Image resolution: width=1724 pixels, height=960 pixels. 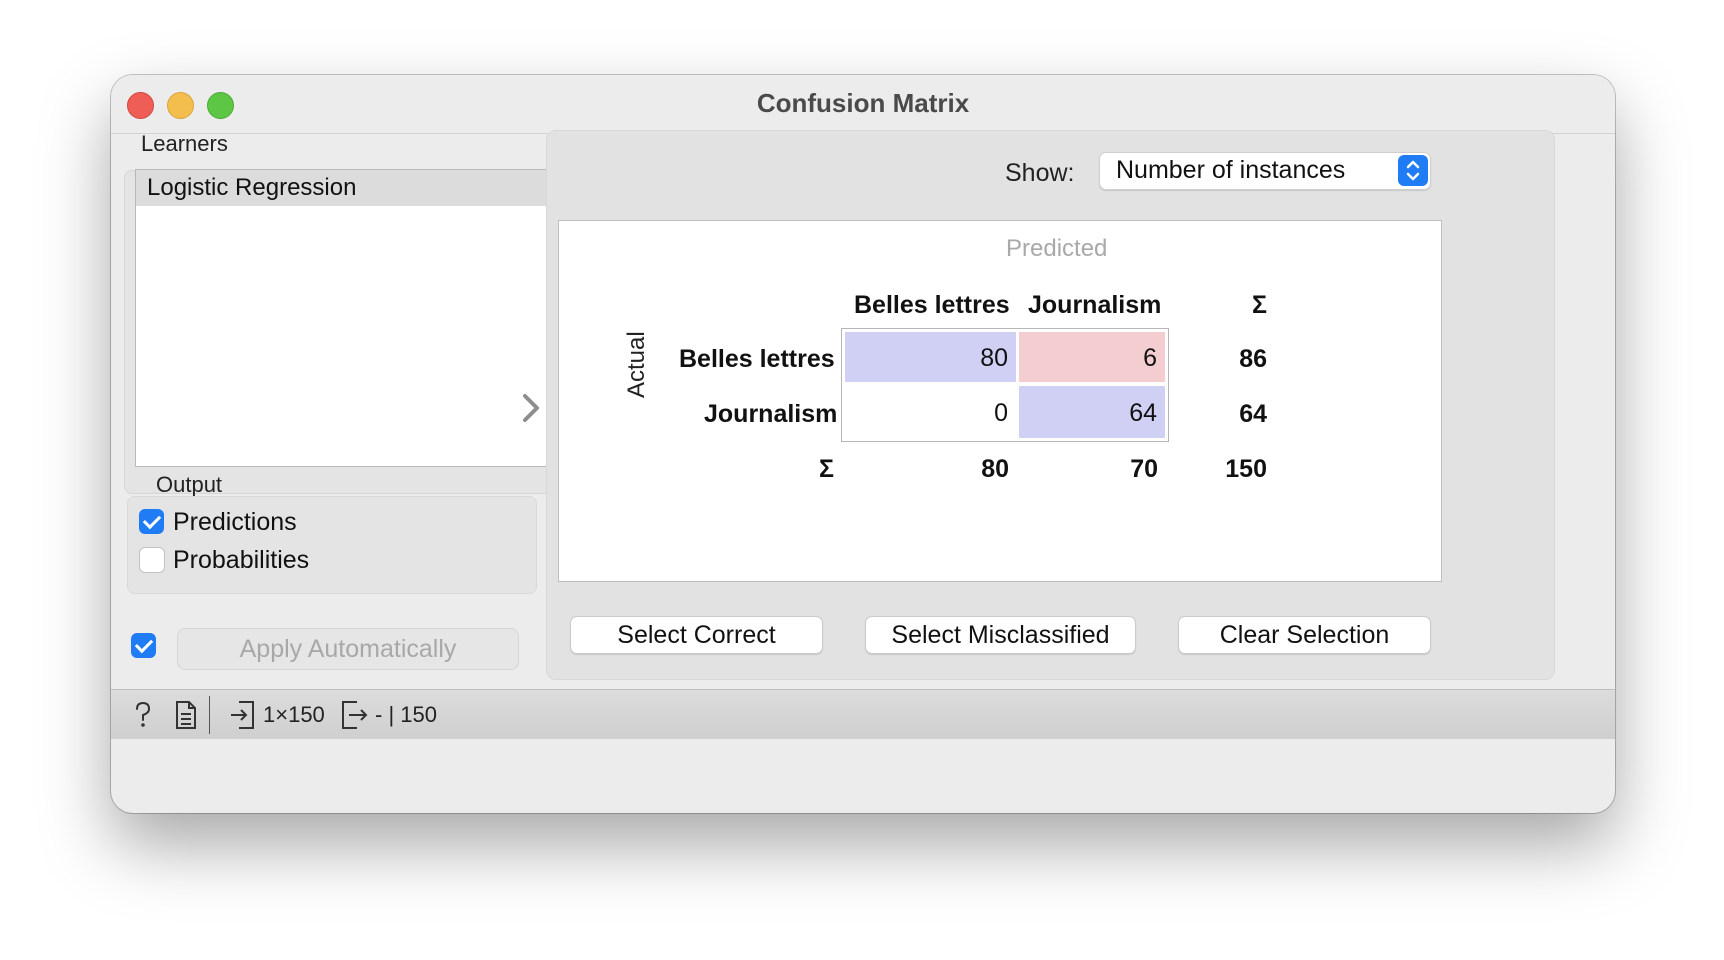 What do you see at coordinates (531, 408) in the screenshot?
I see `chevron-right-icon` at bounding box center [531, 408].